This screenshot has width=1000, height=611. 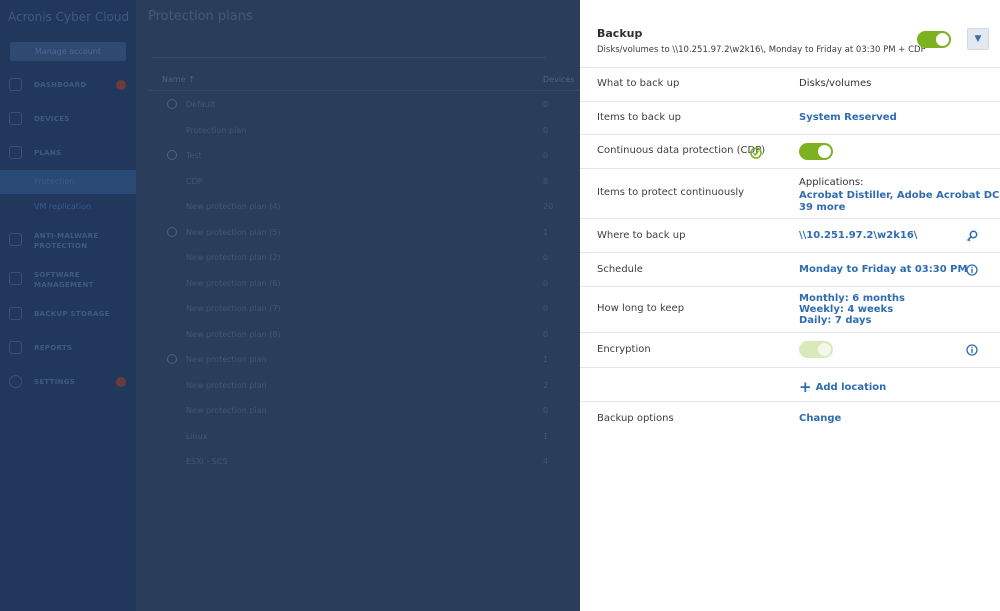 What do you see at coordinates (68, 382) in the screenshot?
I see `nav-settings: SETTINGS` at bounding box center [68, 382].